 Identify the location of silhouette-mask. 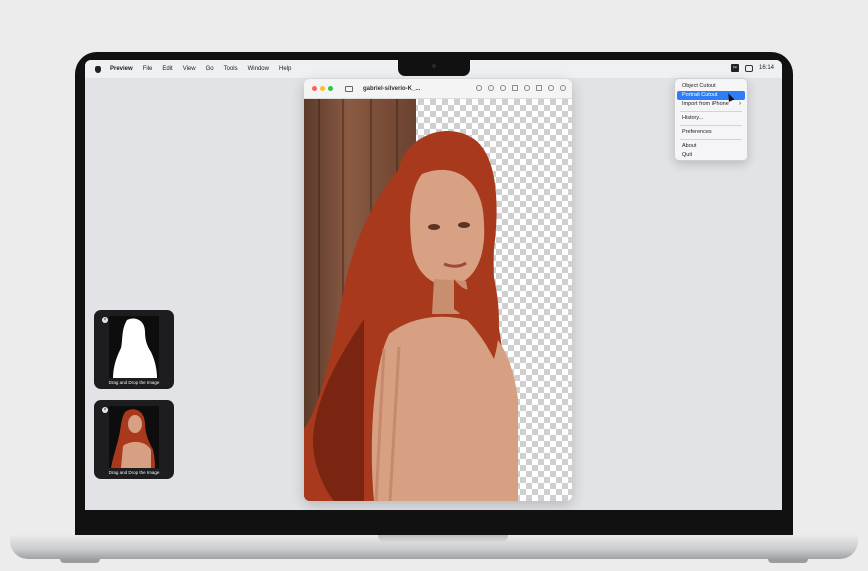
(135, 348).